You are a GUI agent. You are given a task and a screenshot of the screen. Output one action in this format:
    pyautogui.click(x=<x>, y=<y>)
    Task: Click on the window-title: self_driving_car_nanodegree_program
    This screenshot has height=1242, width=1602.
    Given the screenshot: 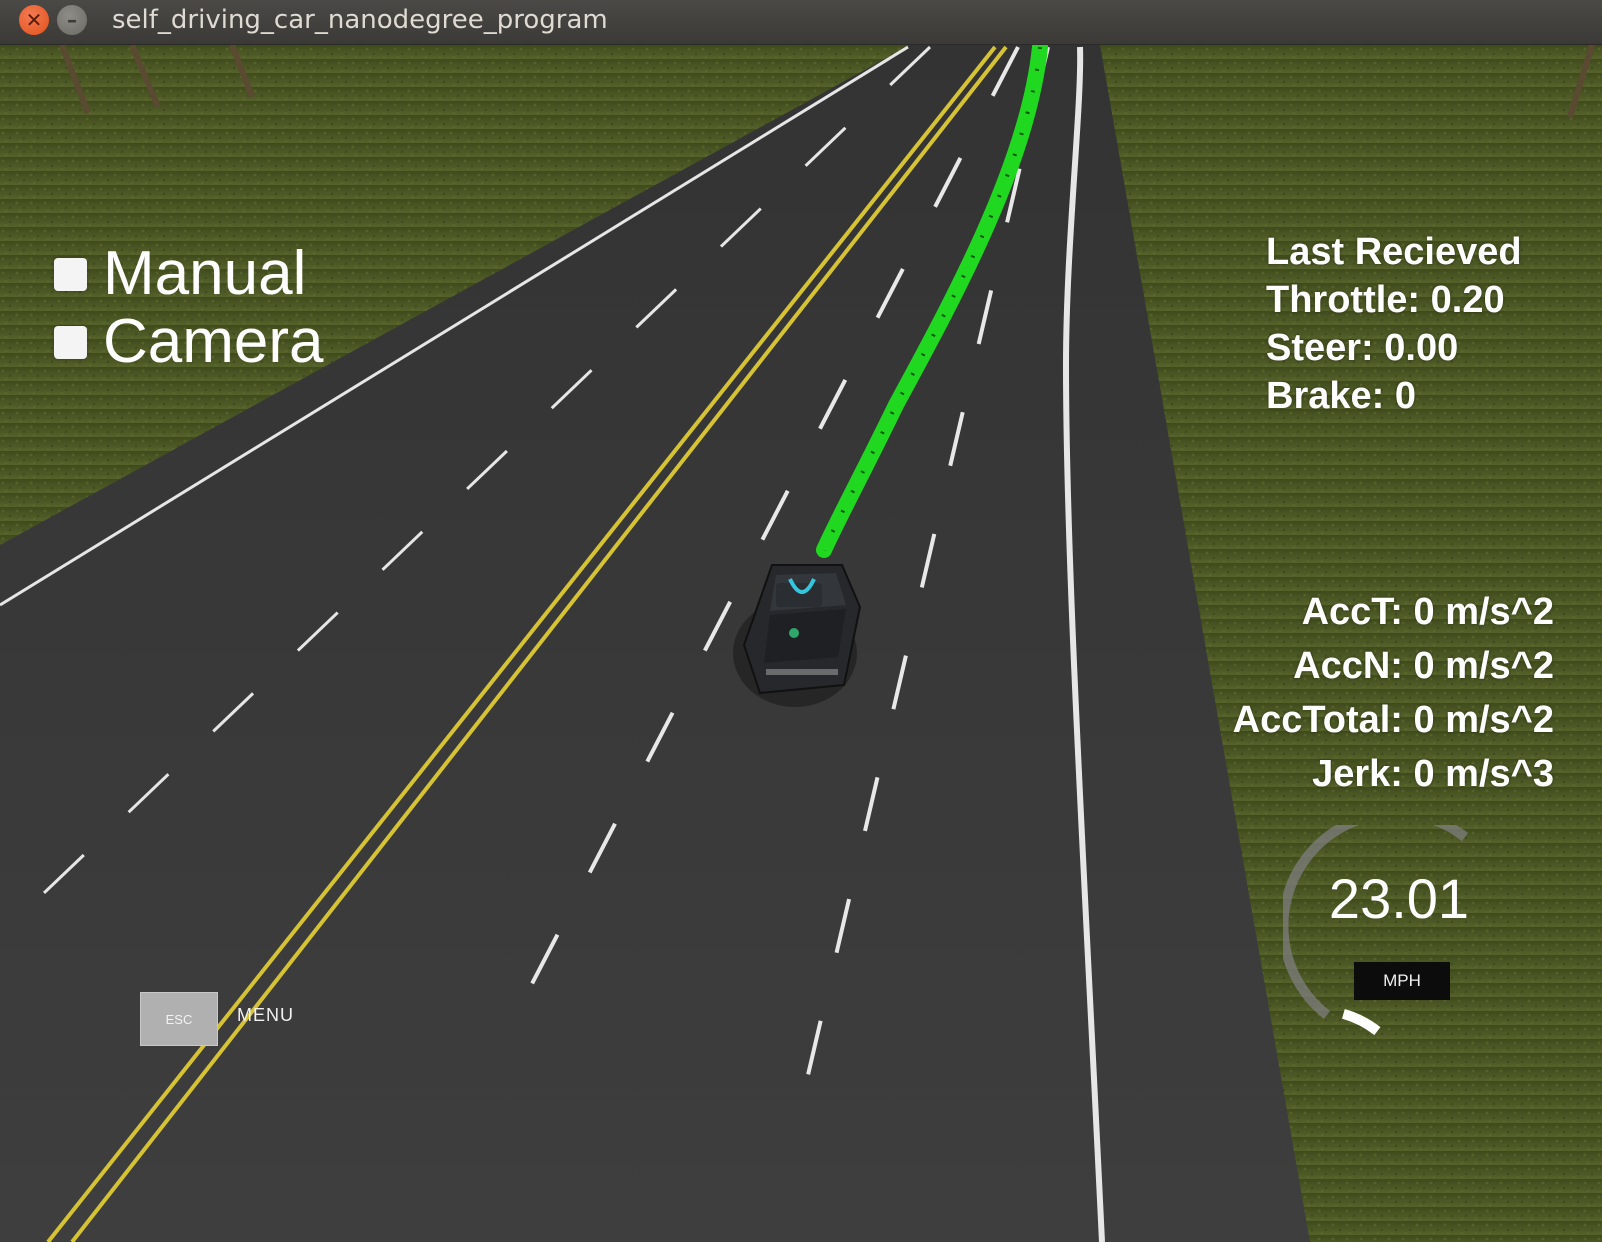 What is the action you would take?
    pyautogui.click(x=360, y=20)
    